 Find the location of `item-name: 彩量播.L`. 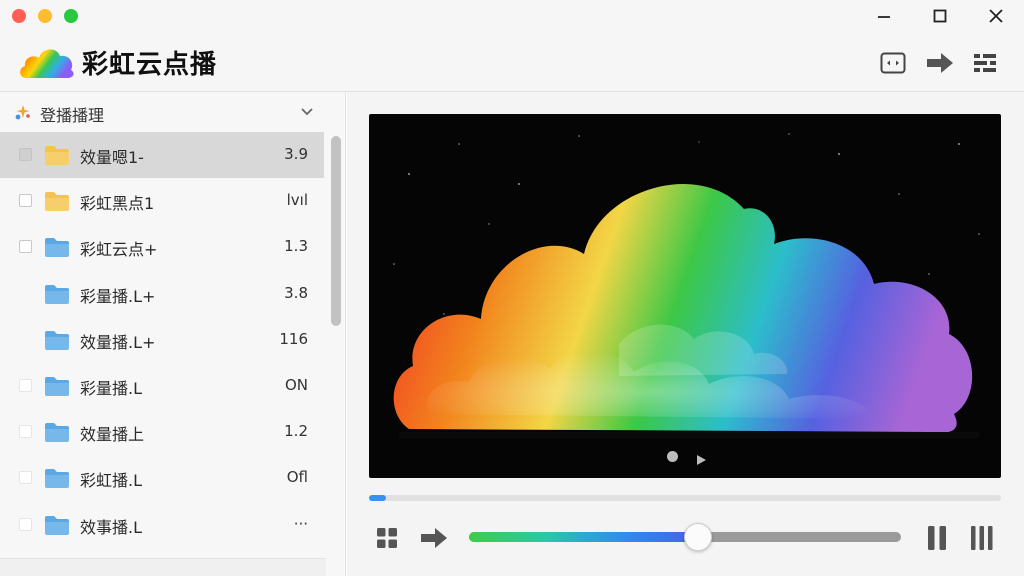

item-name: 彩量播.L is located at coordinates (111, 388).